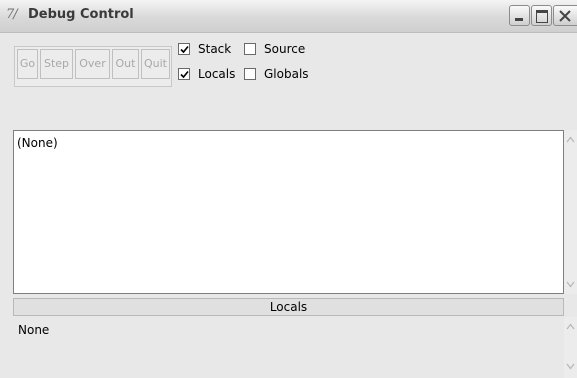 The image size is (577, 378). What do you see at coordinates (288, 16) in the screenshot?
I see `title-bar: 7/ Debug Control` at bounding box center [288, 16].